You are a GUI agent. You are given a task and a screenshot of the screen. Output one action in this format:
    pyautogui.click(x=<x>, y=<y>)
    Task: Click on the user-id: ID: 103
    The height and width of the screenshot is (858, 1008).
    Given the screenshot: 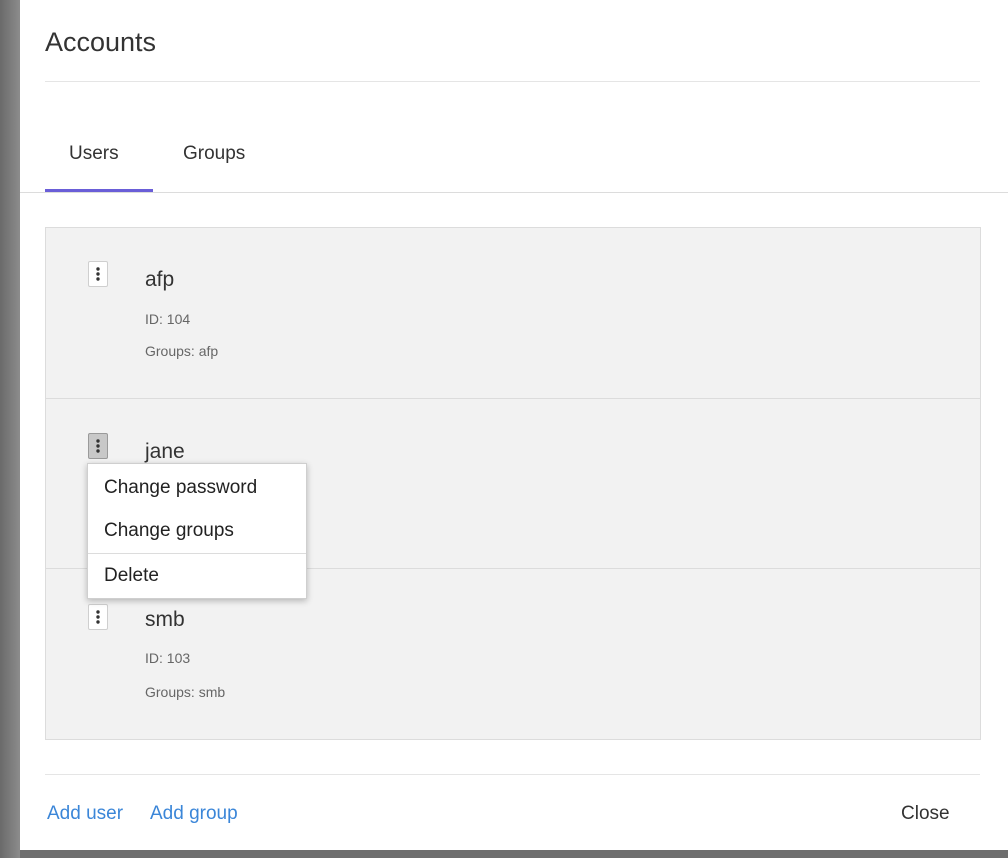 What is the action you would take?
    pyautogui.click(x=168, y=658)
    